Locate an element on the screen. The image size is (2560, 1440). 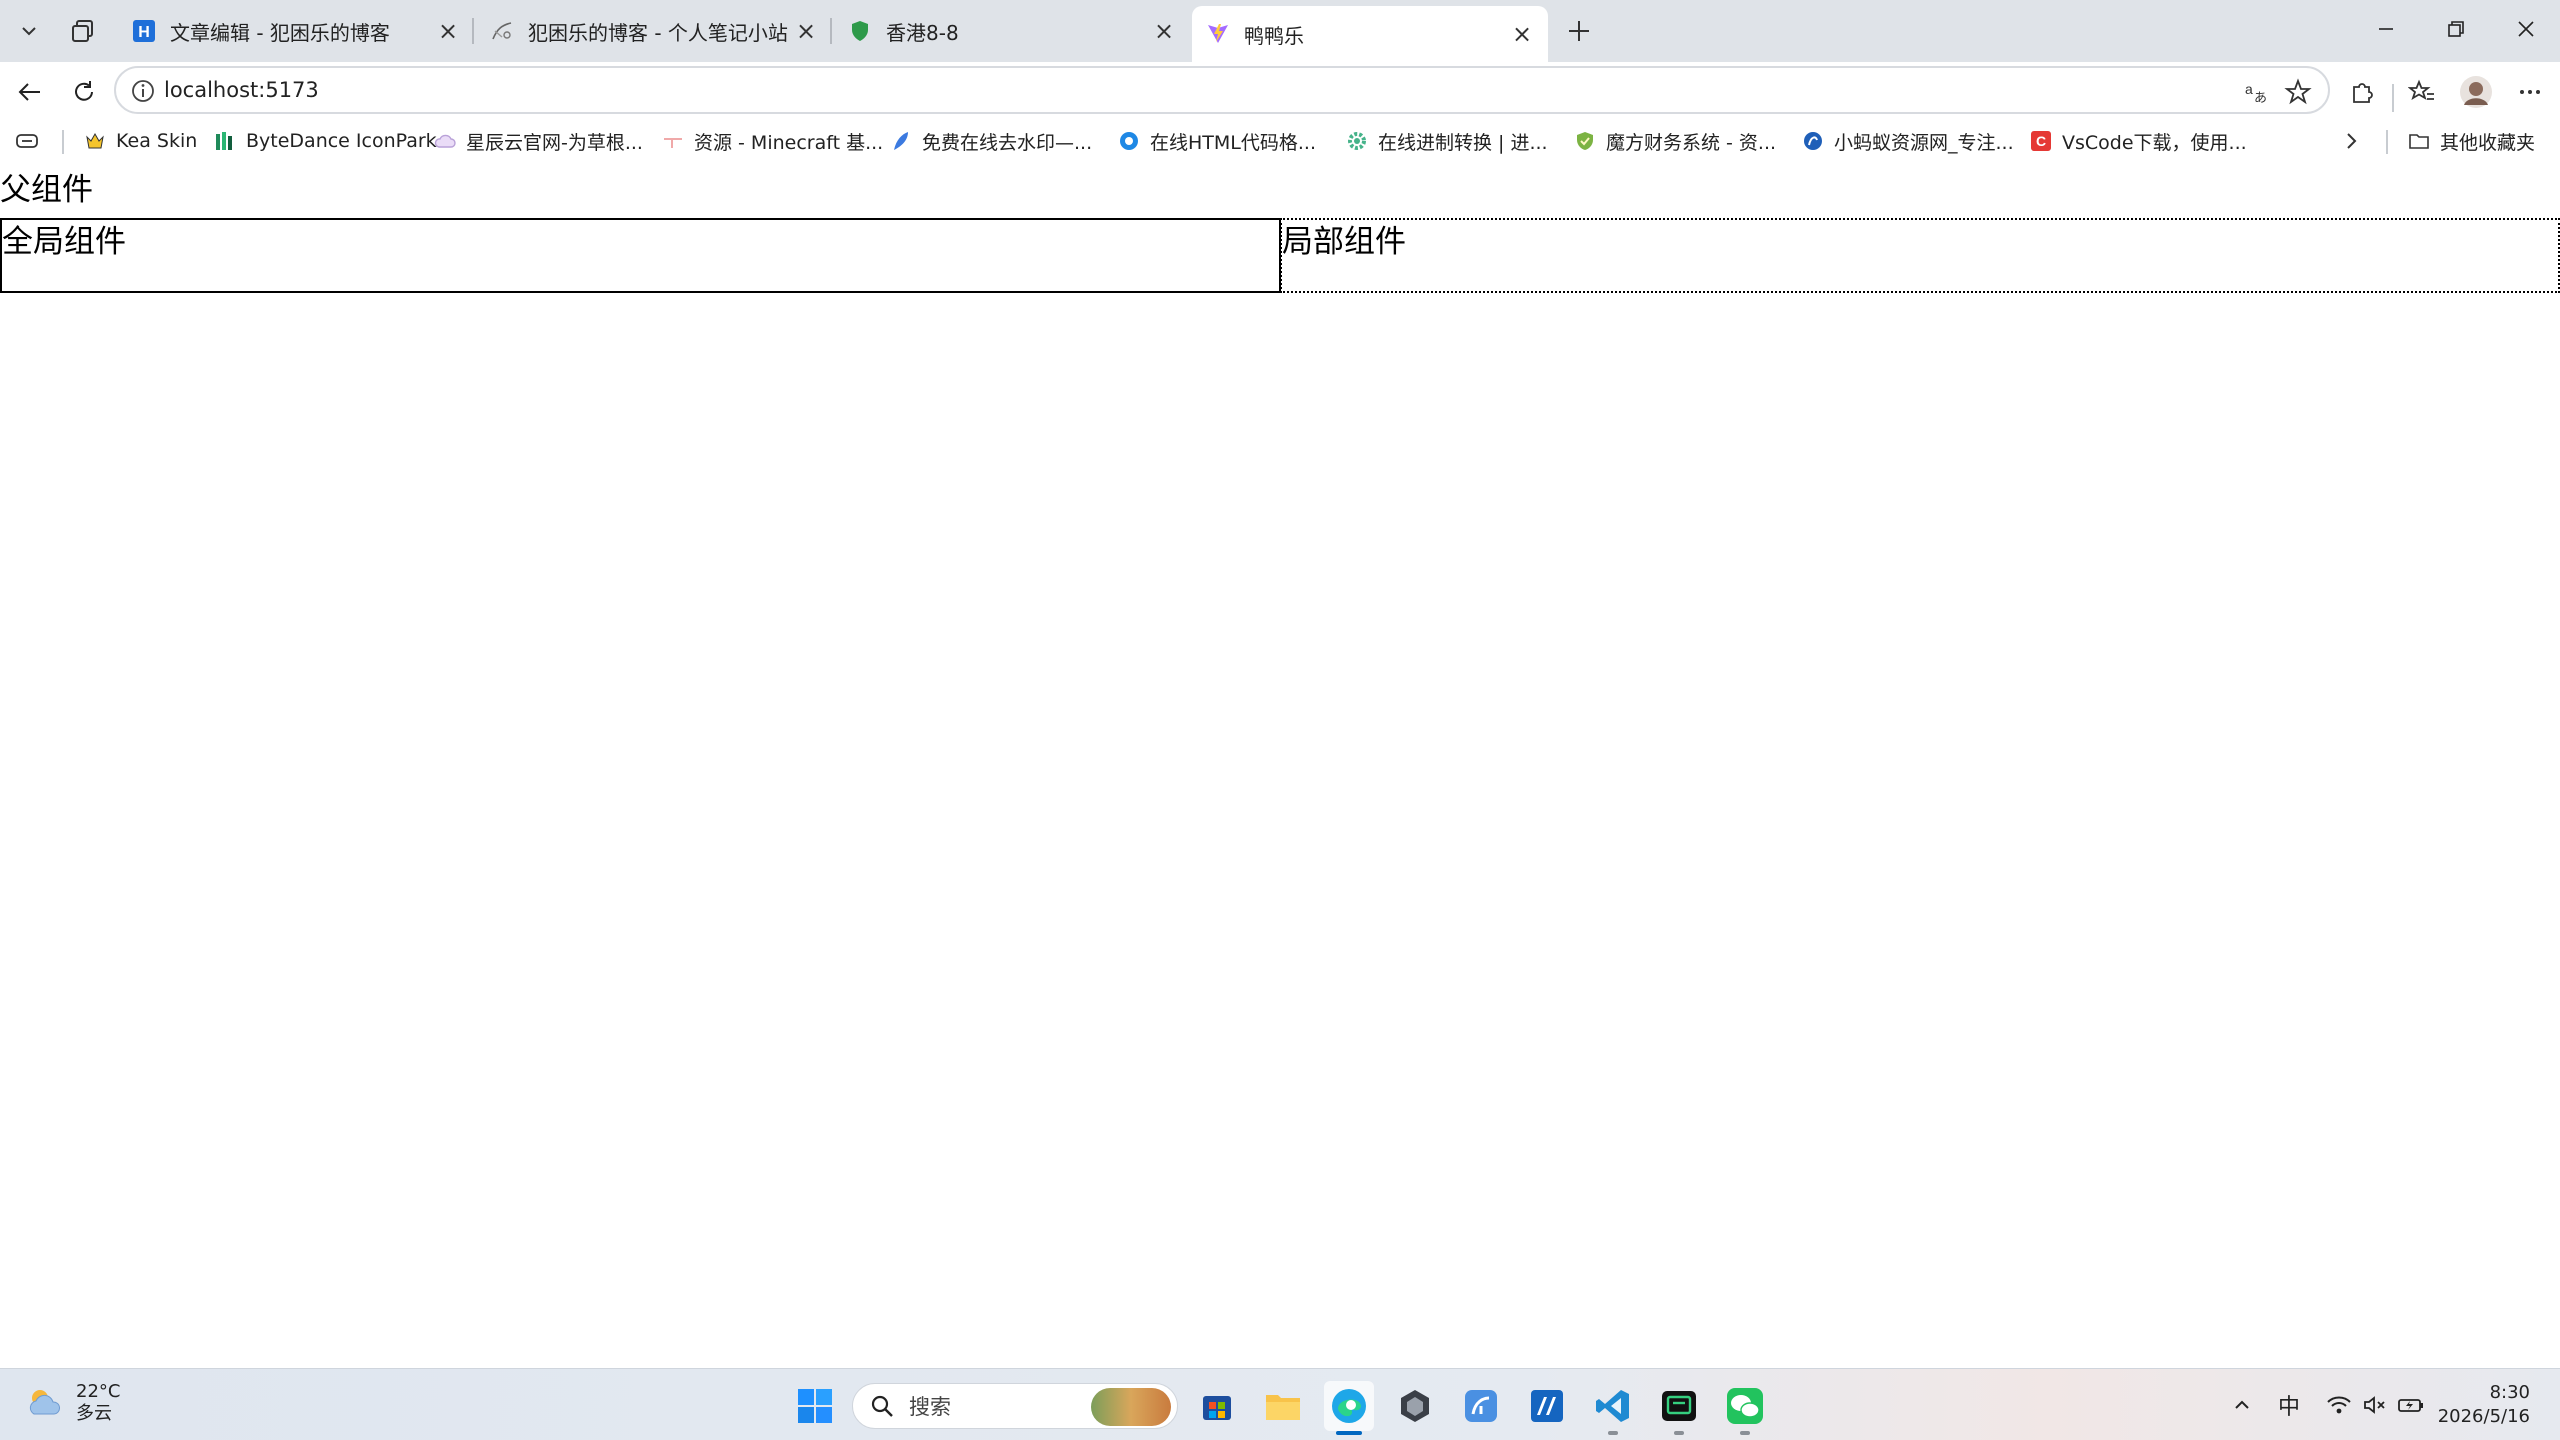
taskbar-edge is located at coordinates (1349, 1408).